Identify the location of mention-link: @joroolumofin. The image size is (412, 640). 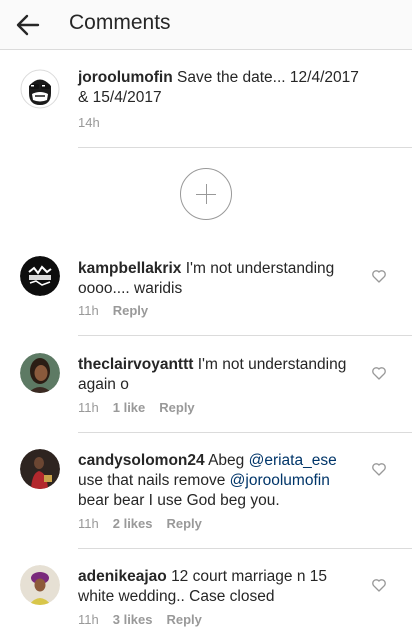
(280, 480).